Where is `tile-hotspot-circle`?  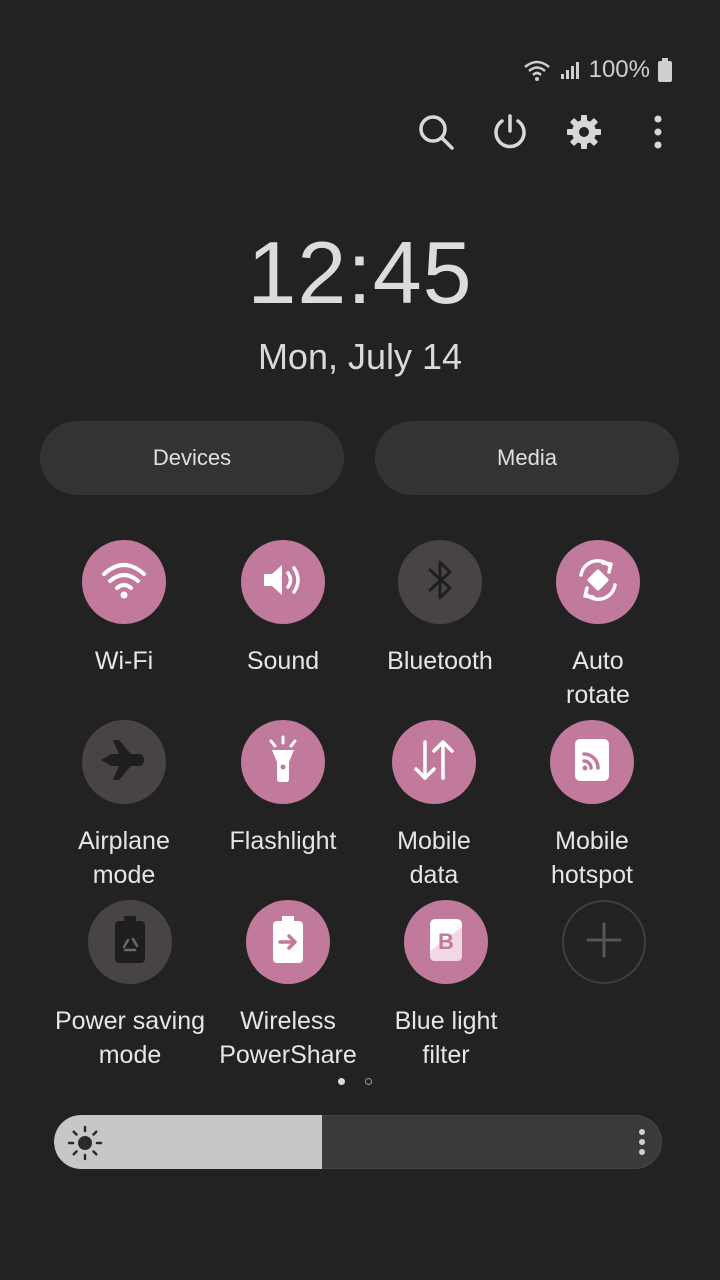 tile-hotspot-circle is located at coordinates (592, 762).